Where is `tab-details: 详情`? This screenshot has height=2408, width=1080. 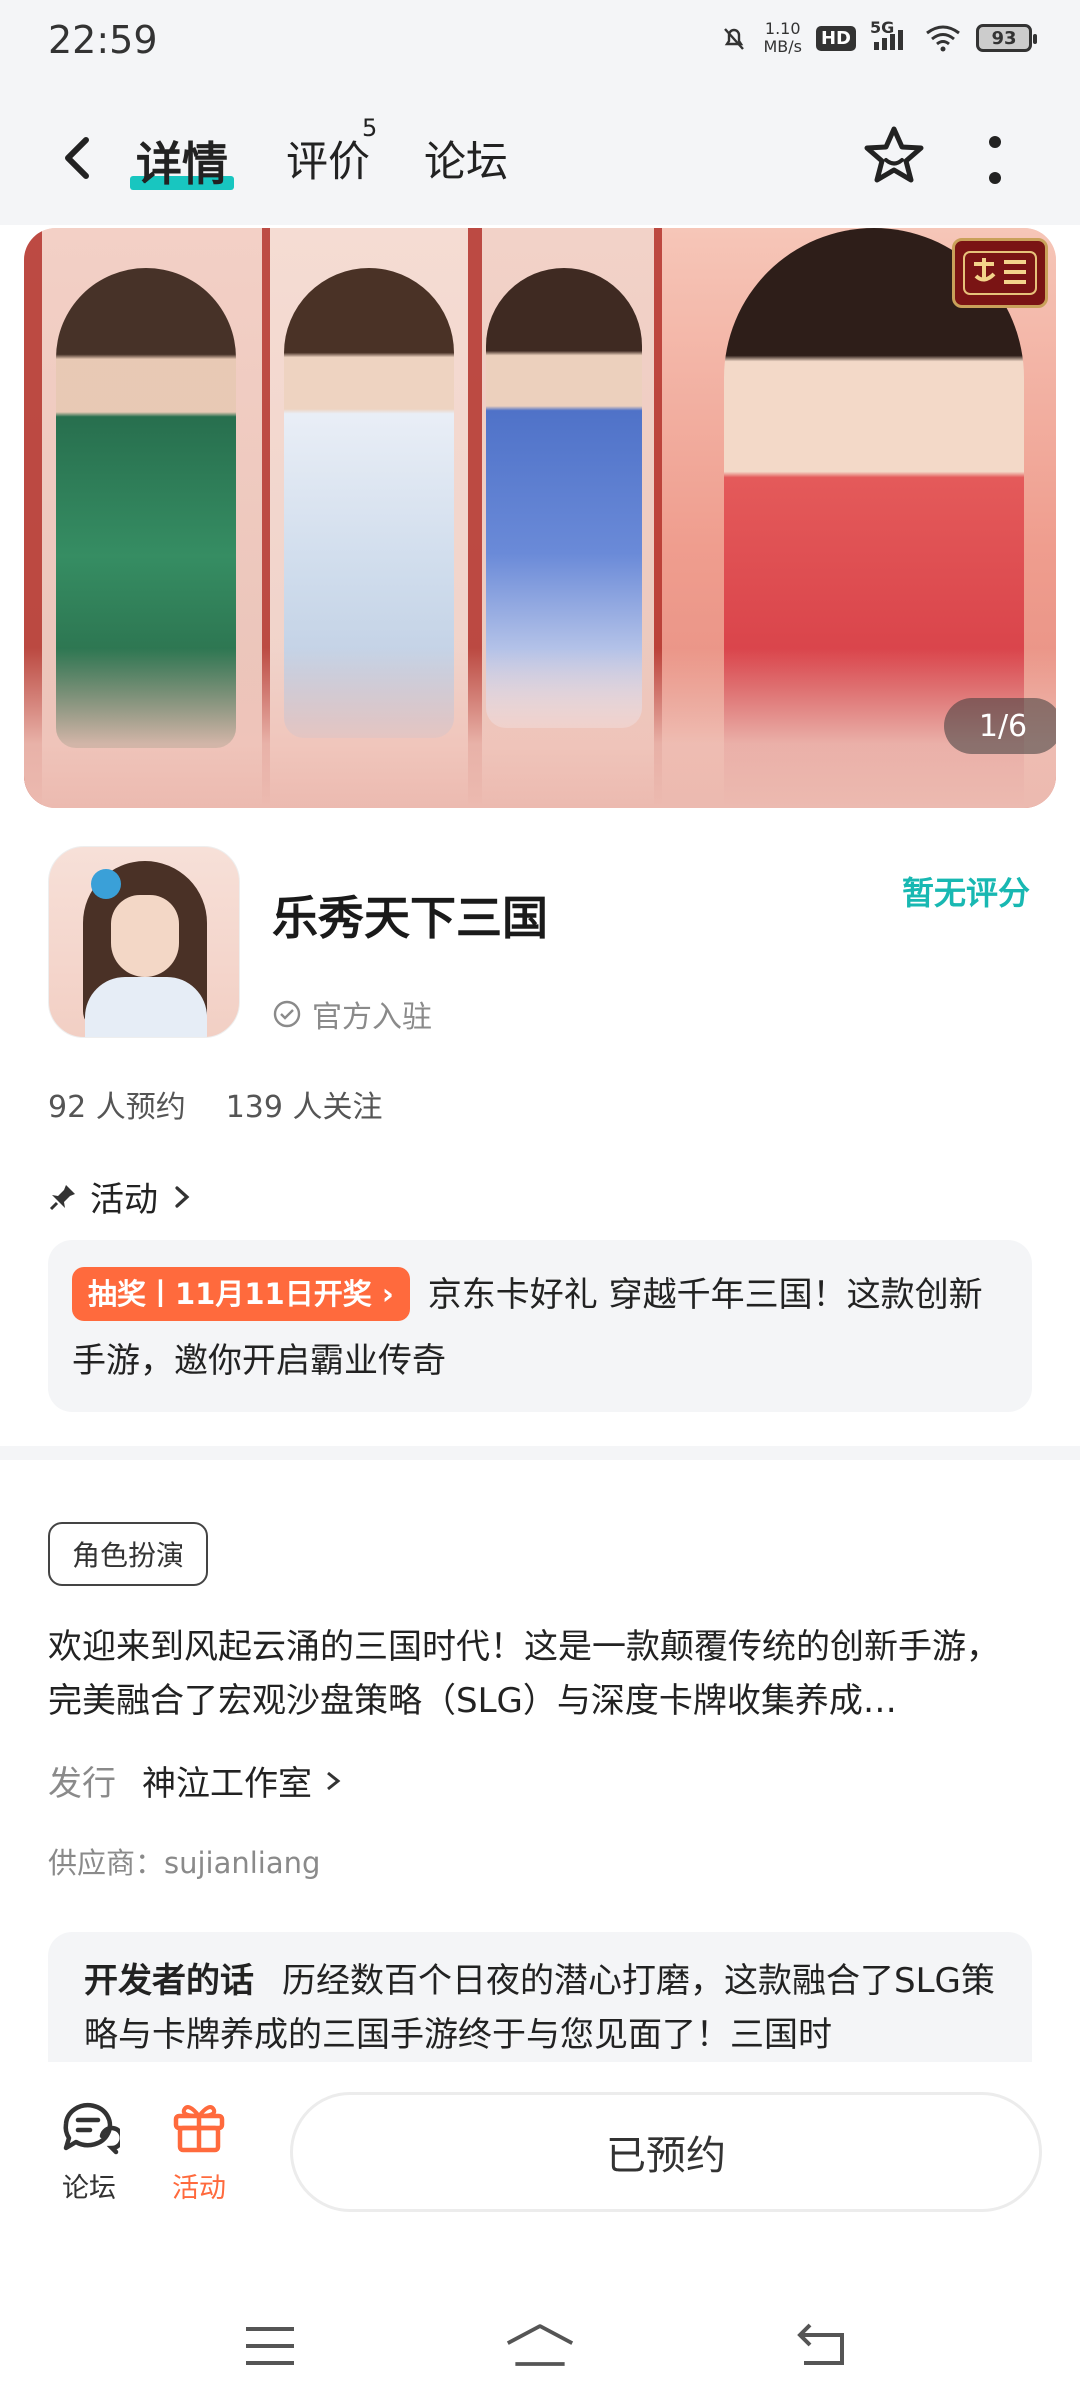 tab-details: 详情 is located at coordinates (182, 161).